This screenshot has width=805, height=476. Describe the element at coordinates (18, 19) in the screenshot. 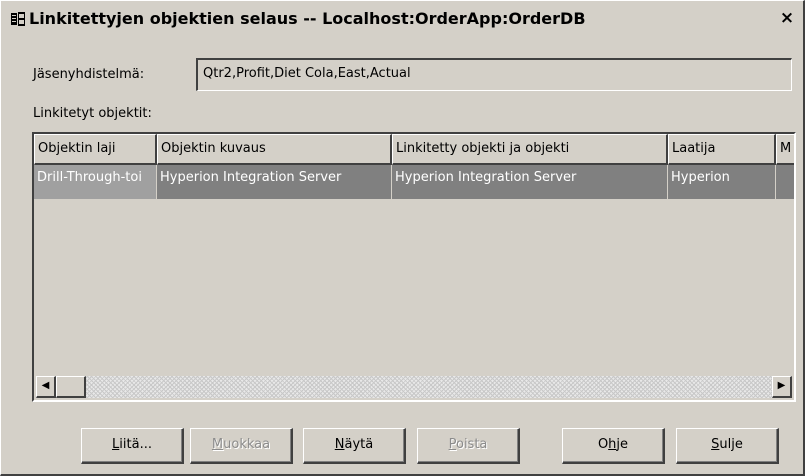

I see `linked-objects-icon` at that location.